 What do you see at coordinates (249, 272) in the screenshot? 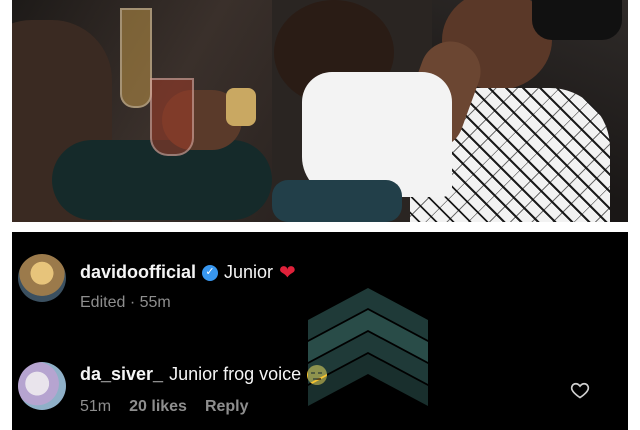
I see `comment-text: Junior` at bounding box center [249, 272].